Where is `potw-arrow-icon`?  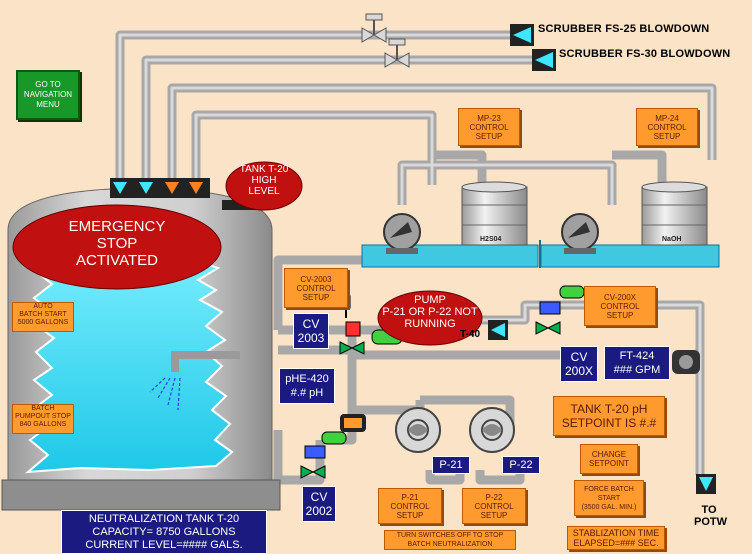
potw-arrow-icon is located at coordinates (706, 484).